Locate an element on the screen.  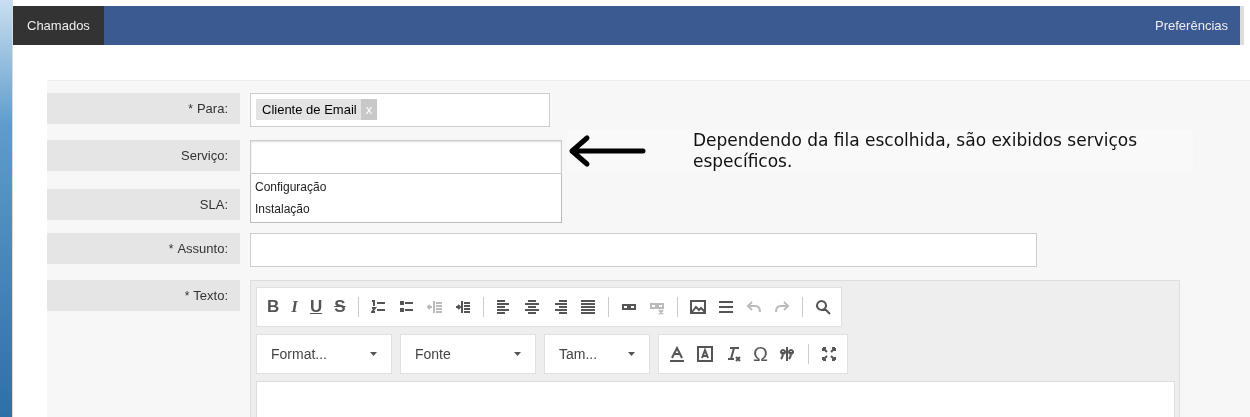
label-text: Serviço: is located at coordinates (204, 155).